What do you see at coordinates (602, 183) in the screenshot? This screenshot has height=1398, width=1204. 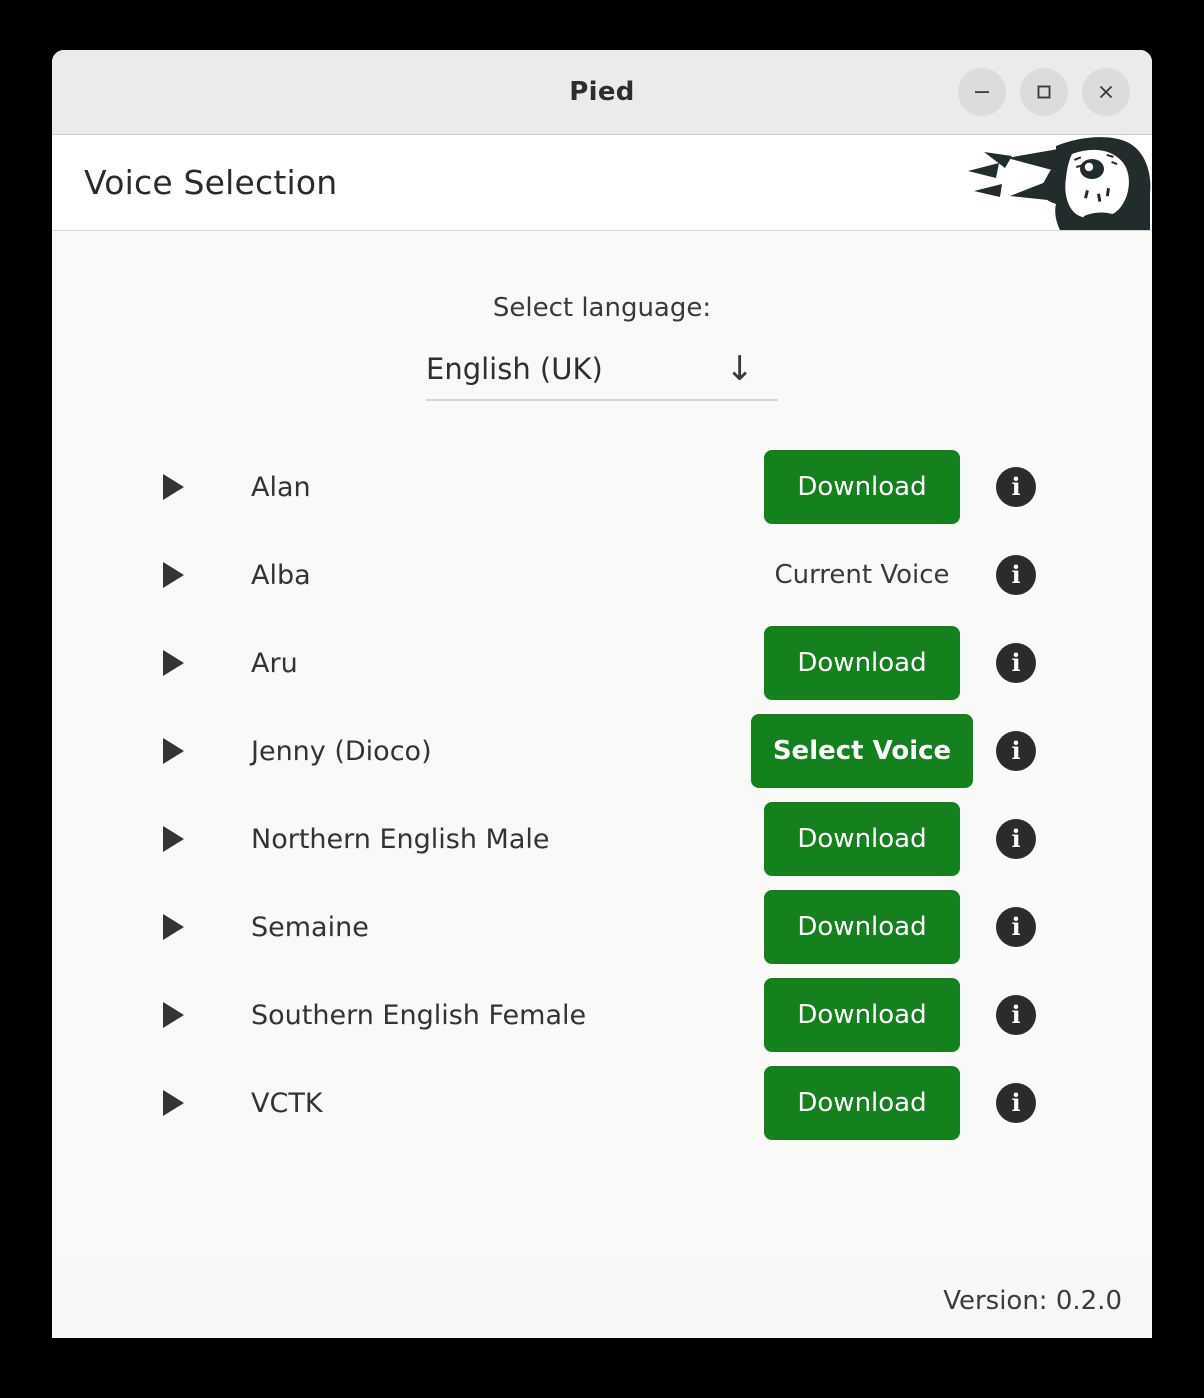 I see `header-band: Voice Selection` at bounding box center [602, 183].